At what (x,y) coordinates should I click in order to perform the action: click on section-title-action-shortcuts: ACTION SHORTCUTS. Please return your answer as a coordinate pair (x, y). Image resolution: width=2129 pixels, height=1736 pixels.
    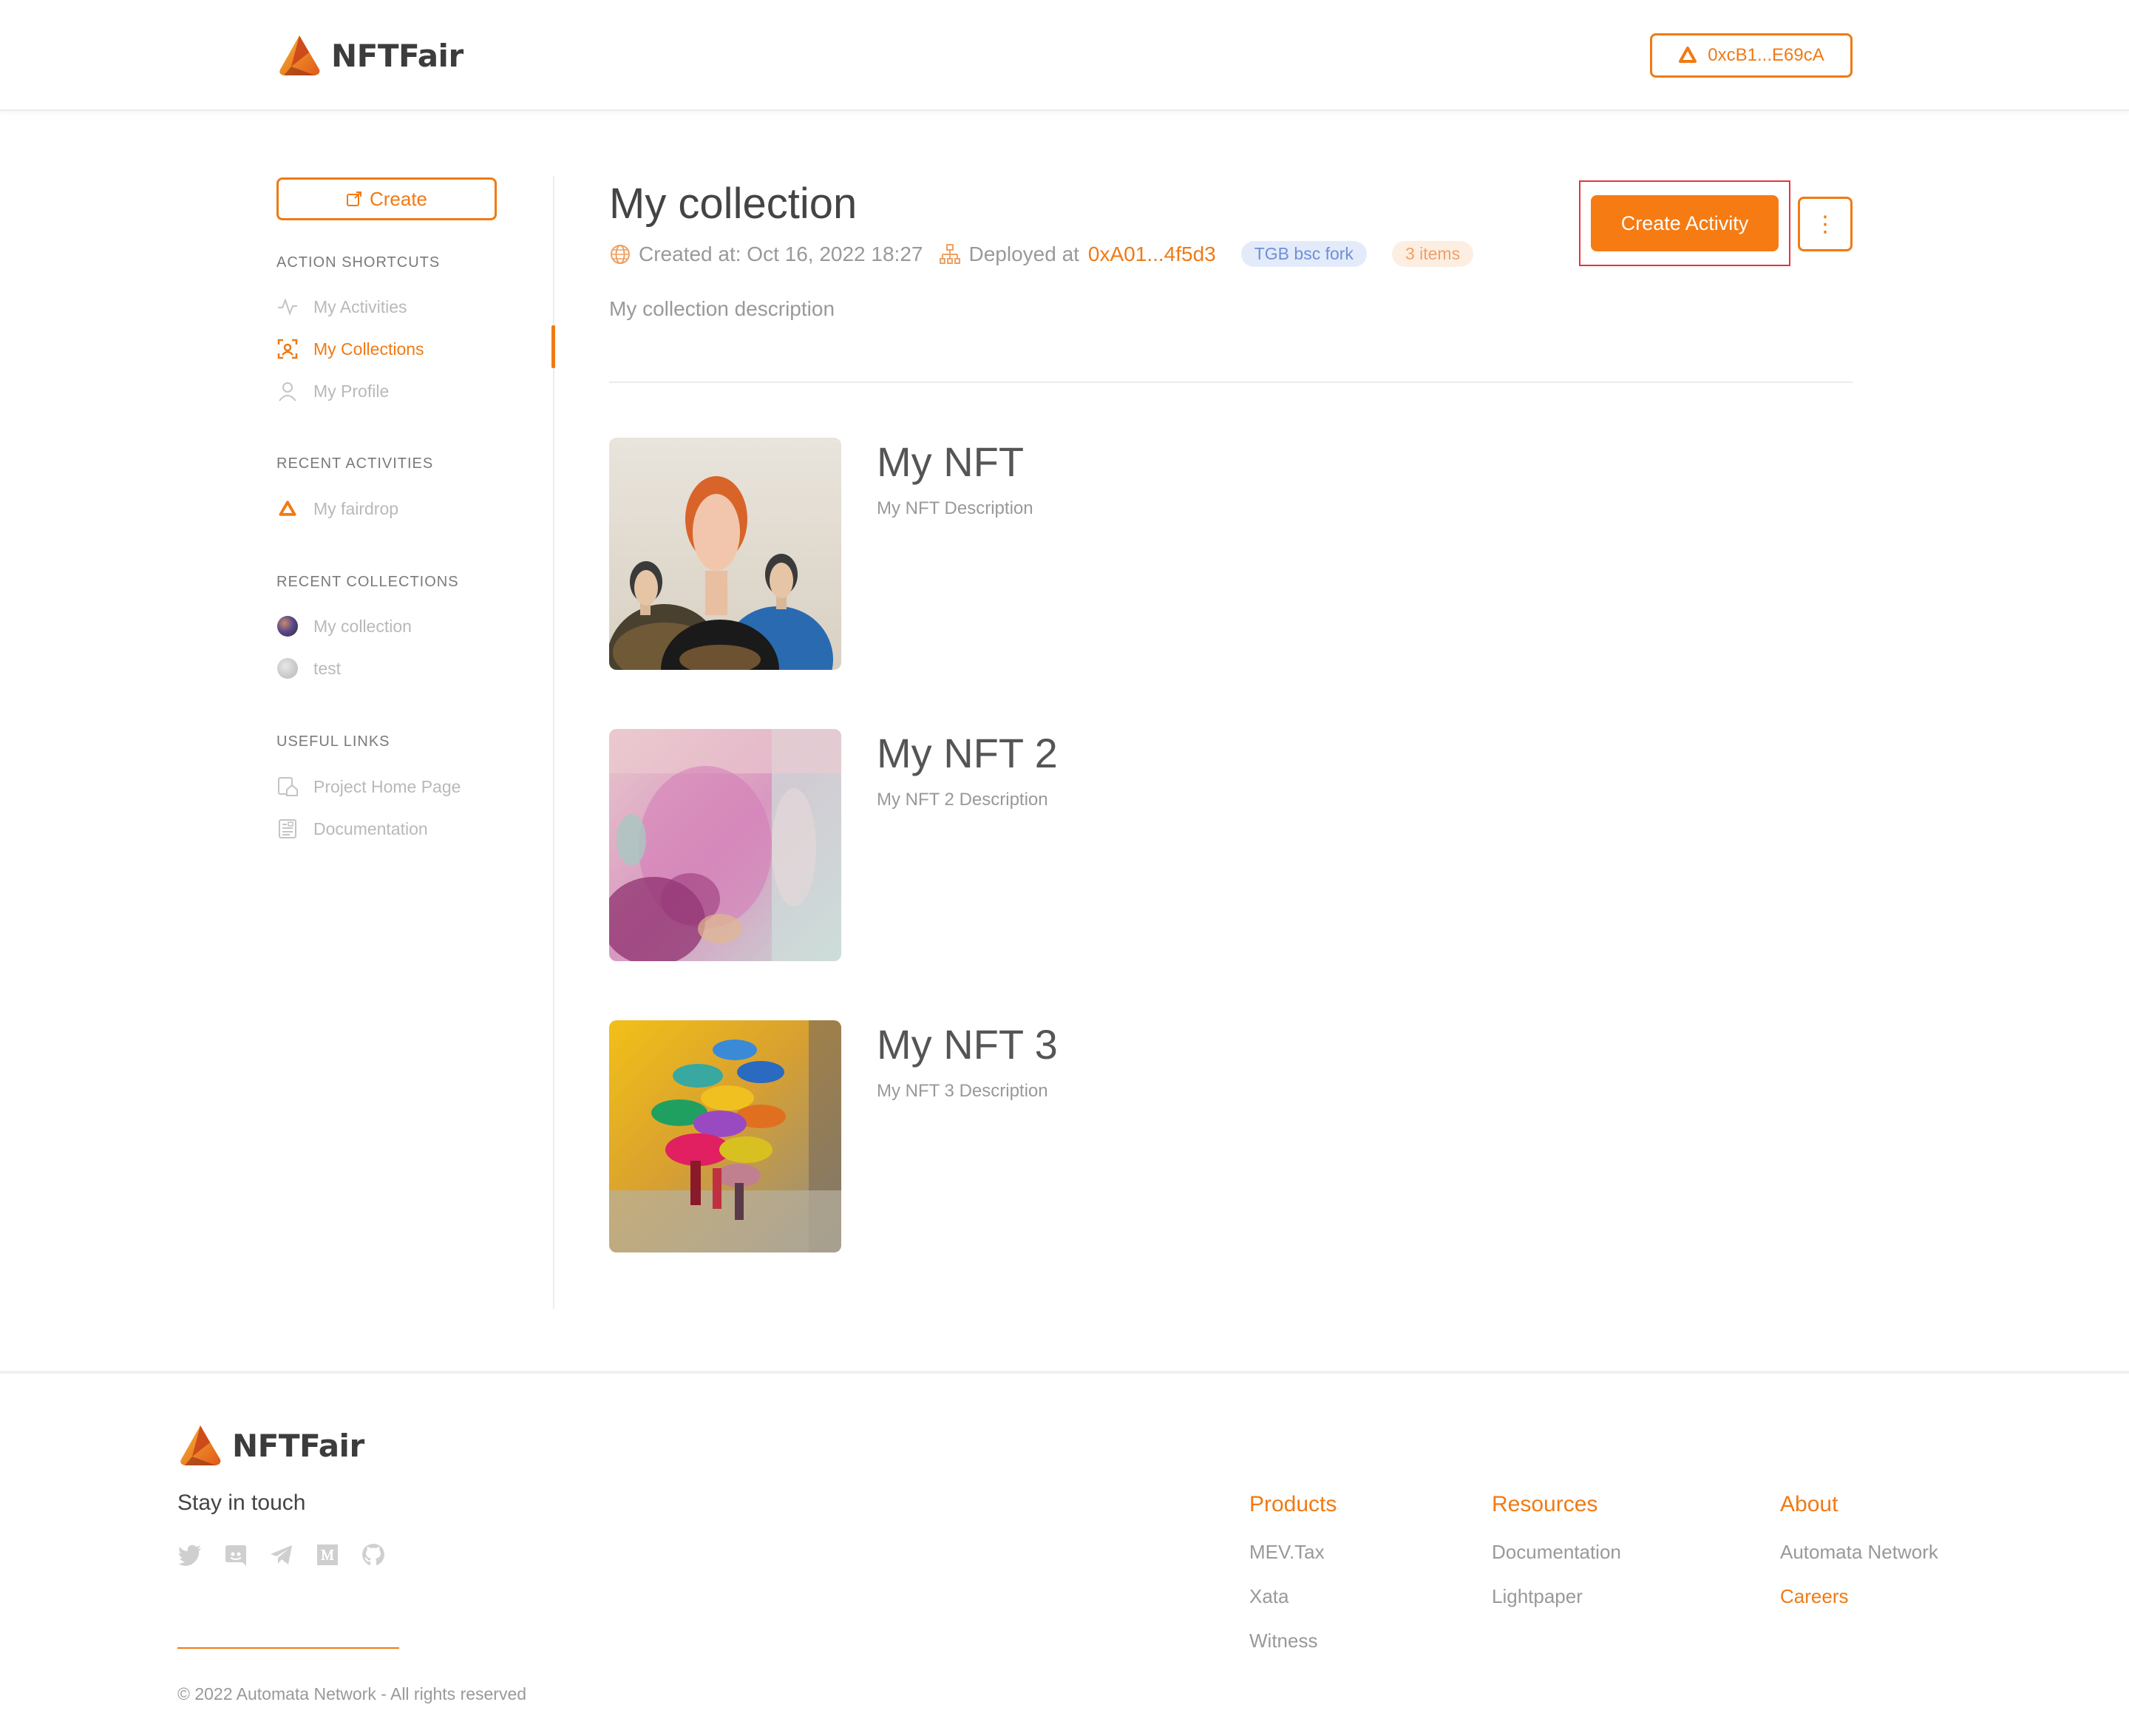
    Looking at the image, I should click on (358, 262).